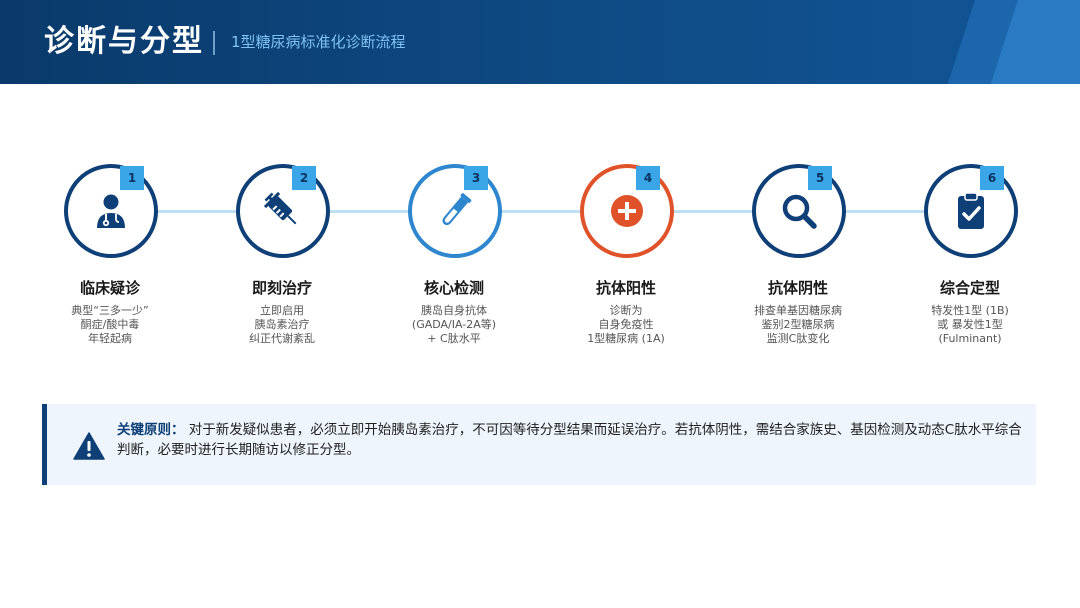 The image size is (1080, 608). Describe the element at coordinates (626, 338) in the screenshot. I see `step-description-line: 1型糖尿病 (1A)` at that location.